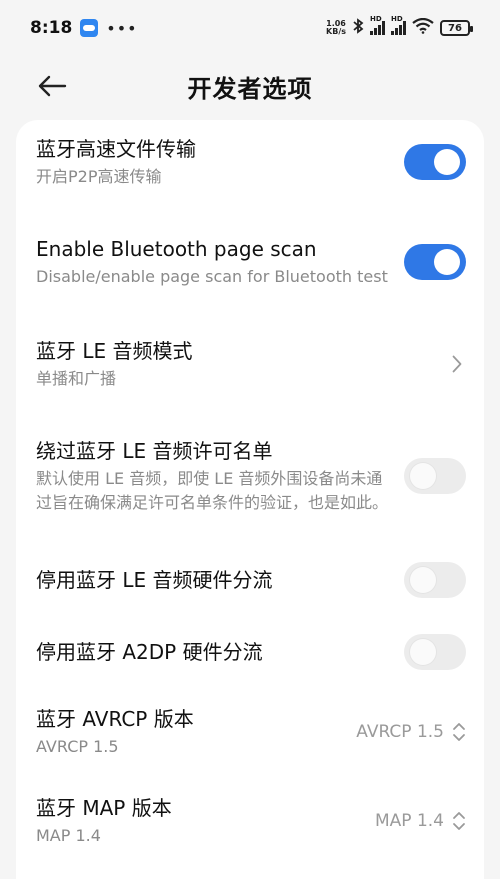 The height and width of the screenshot is (879, 500). I want to click on disable-le-offload-toggle, so click(435, 580).